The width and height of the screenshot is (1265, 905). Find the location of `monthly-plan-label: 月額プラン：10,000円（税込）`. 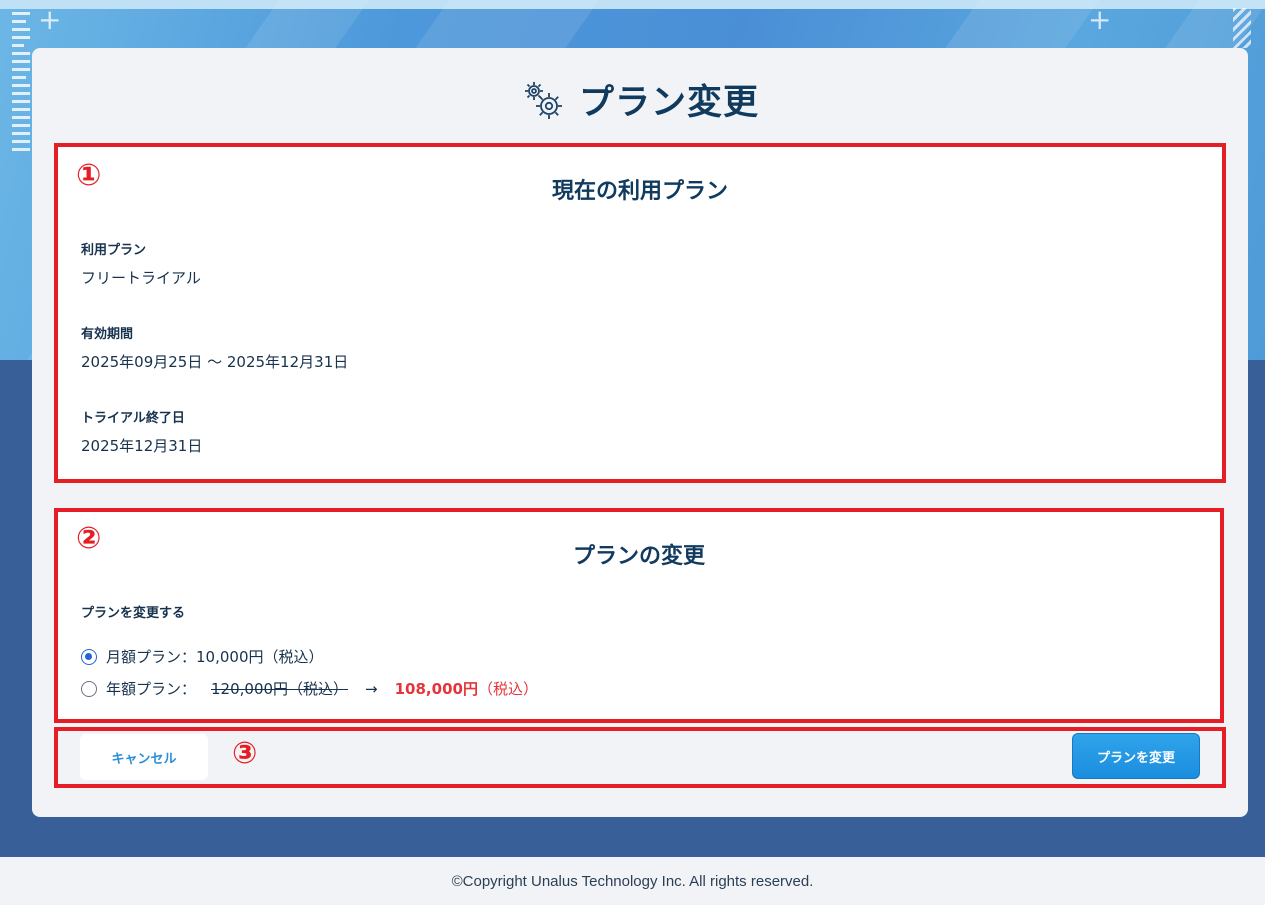

monthly-plan-label: 月額プラン：10,000円（税込） is located at coordinates (215, 657).